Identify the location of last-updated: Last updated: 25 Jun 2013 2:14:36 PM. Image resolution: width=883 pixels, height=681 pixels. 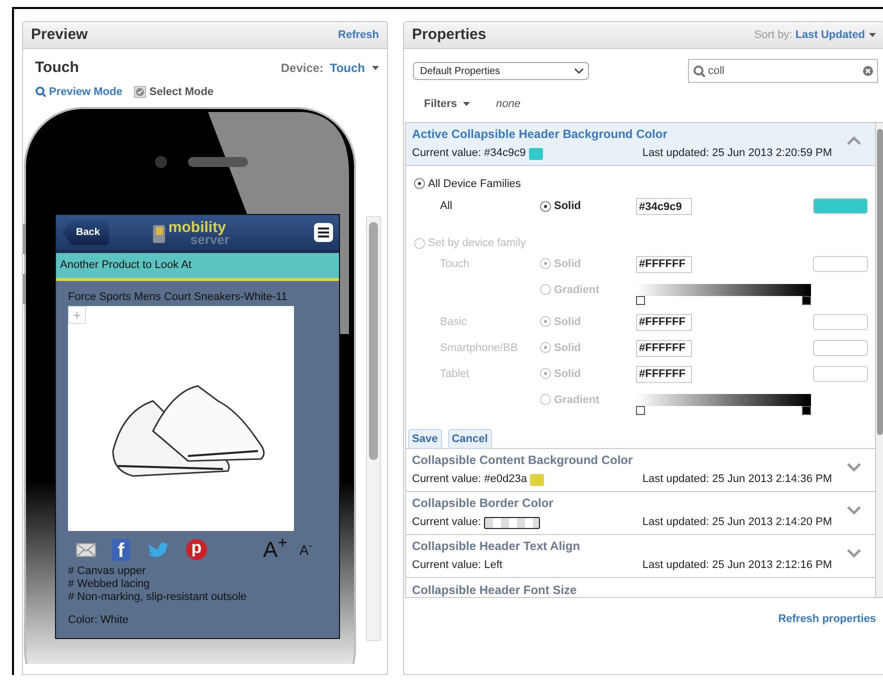
(737, 480).